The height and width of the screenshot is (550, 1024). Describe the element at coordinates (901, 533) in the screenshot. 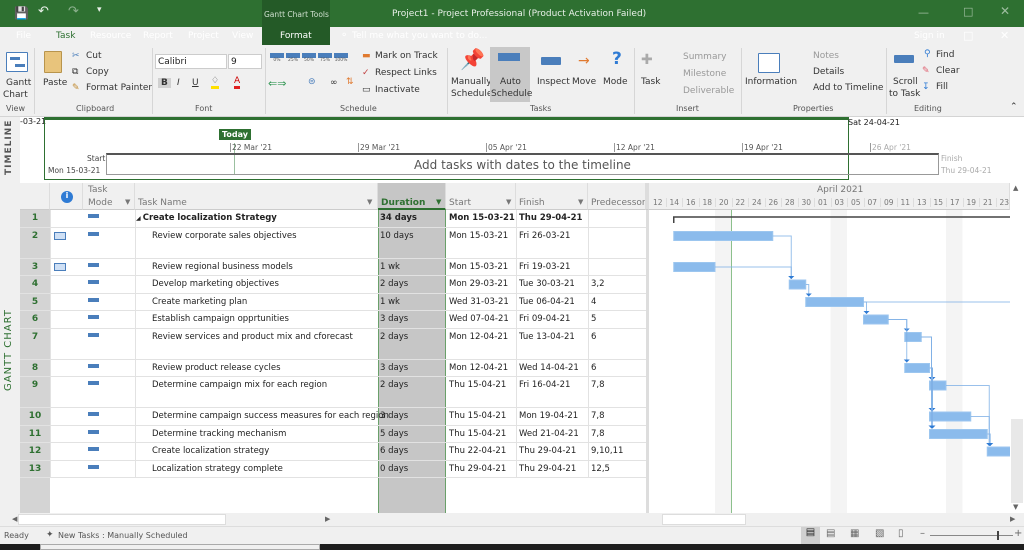

I see `report-icon: ▯` at that location.